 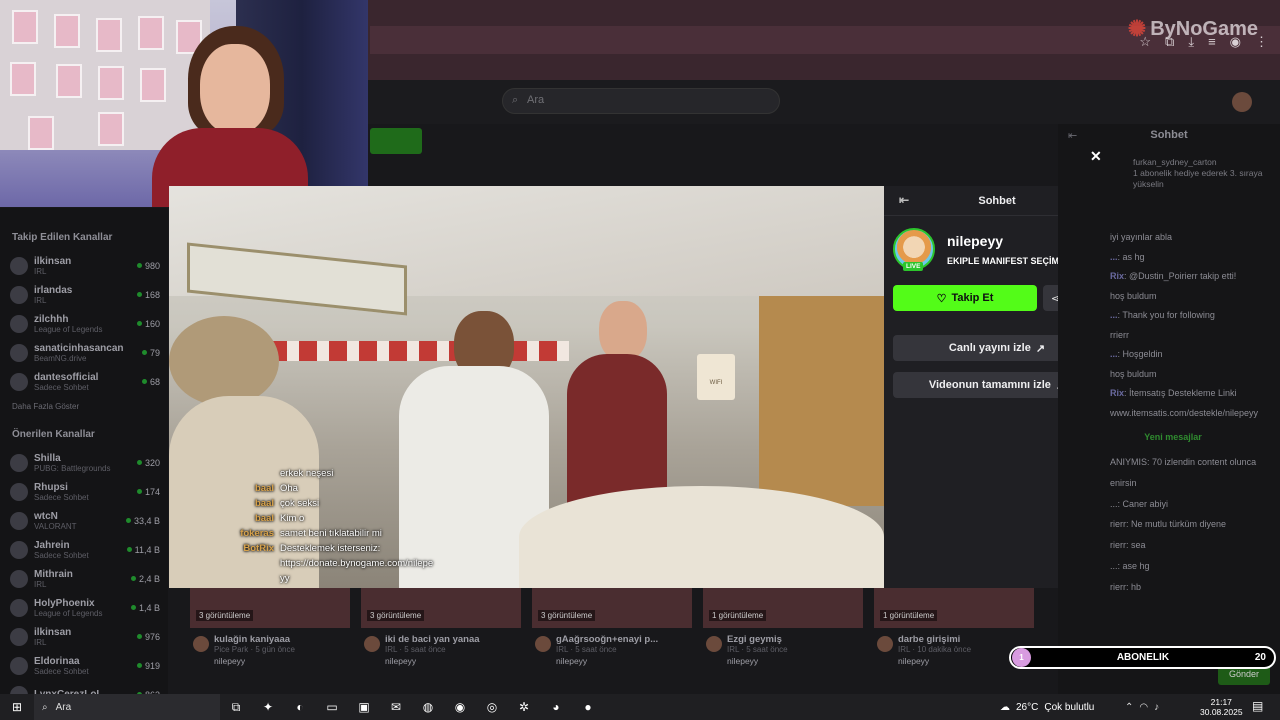 What do you see at coordinates (1136, 545) in the screenshot?
I see `chat-message: : sea` at bounding box center [1136, 545].